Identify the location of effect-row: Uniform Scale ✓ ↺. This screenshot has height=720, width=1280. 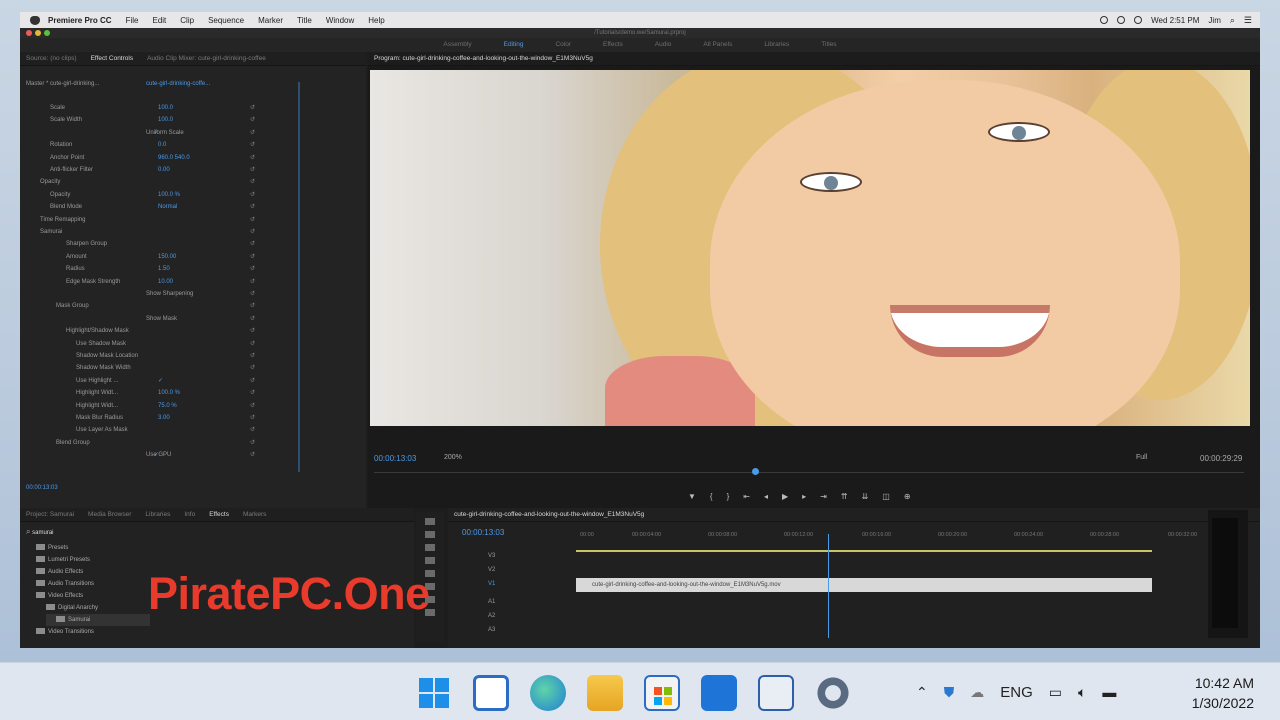
(140, 133).